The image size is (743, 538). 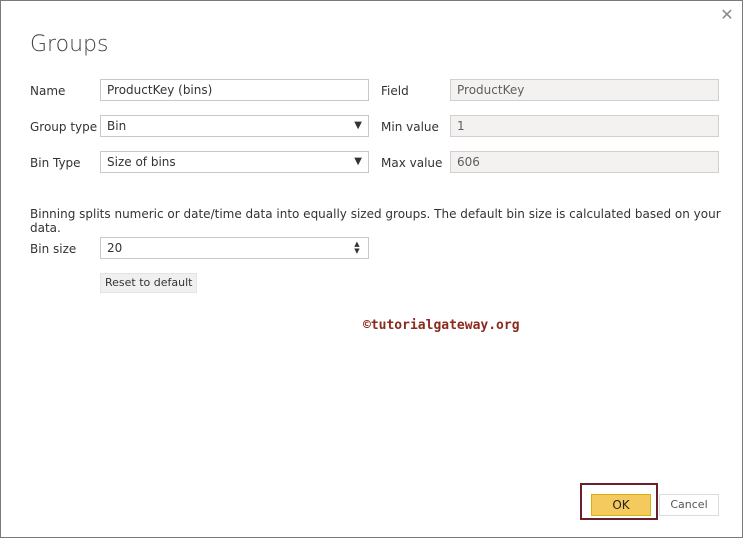 What do you see at coordinates (412, 163) in the screenshot?
I see `max-value-label: Max value` at bounding box center [412, 163].